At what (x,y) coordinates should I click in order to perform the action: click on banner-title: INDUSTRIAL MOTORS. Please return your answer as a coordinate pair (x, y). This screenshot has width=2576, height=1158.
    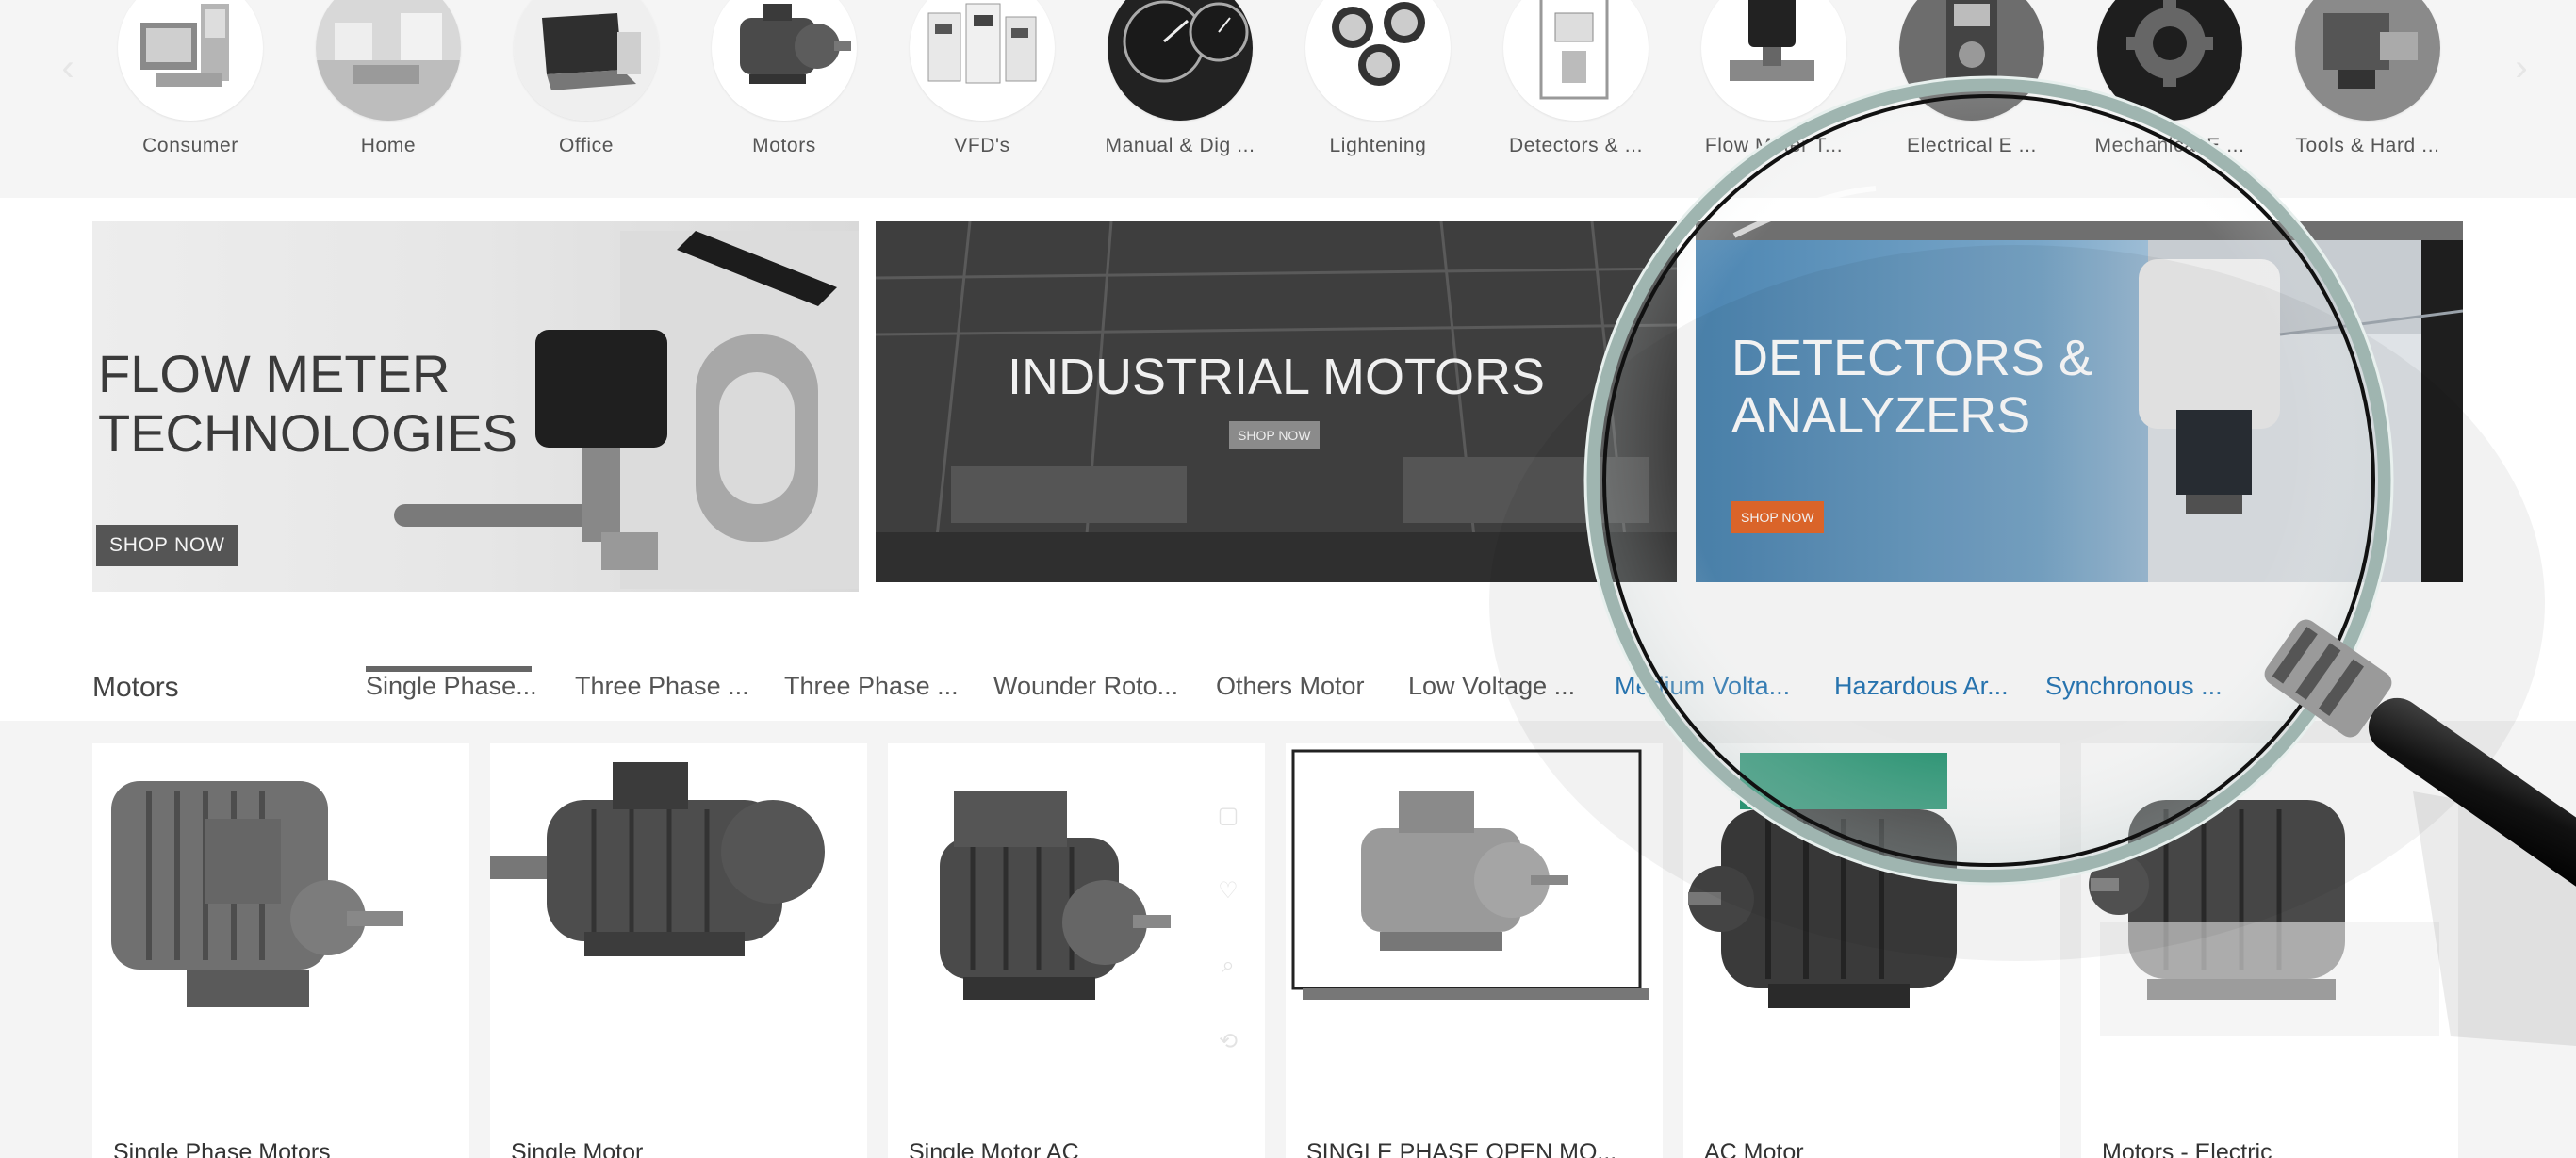
    Looking at the image, I should click on (1276, 377).